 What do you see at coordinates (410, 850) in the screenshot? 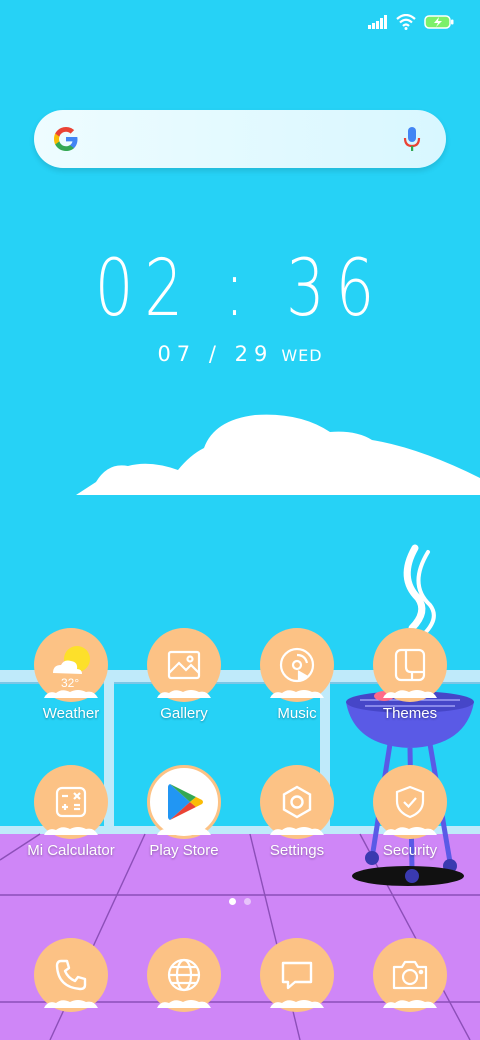
I see `app-label: Security` at bounding box center [410, 850].